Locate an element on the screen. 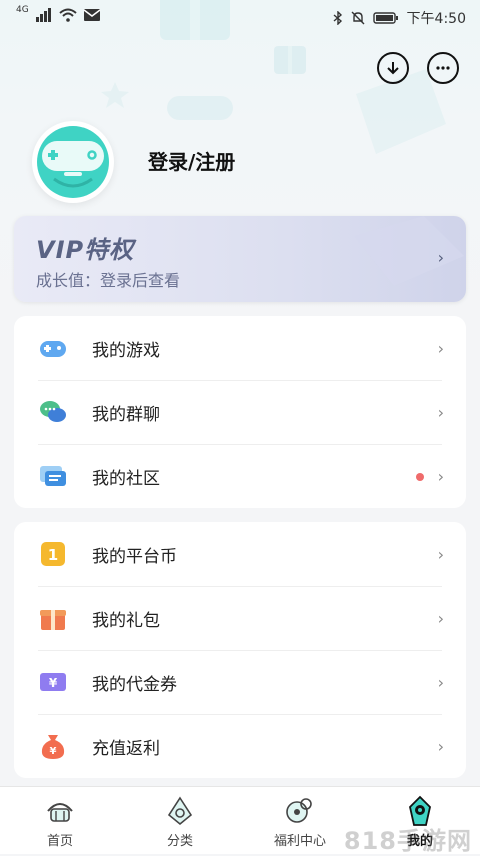  menu-item-label: 充值返利 is located at coordinates (126, 748).